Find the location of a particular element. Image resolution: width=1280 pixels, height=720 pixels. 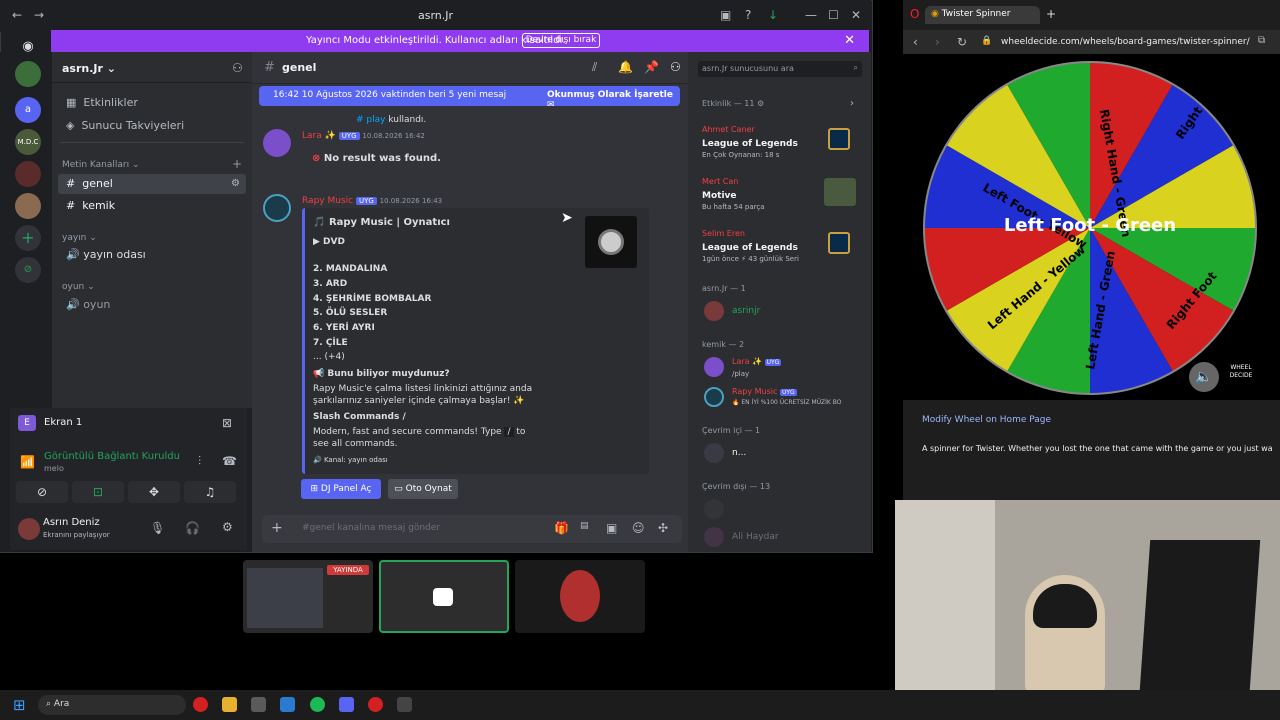

disconnect-icon: ☎ is located at coordinates (229, 461).